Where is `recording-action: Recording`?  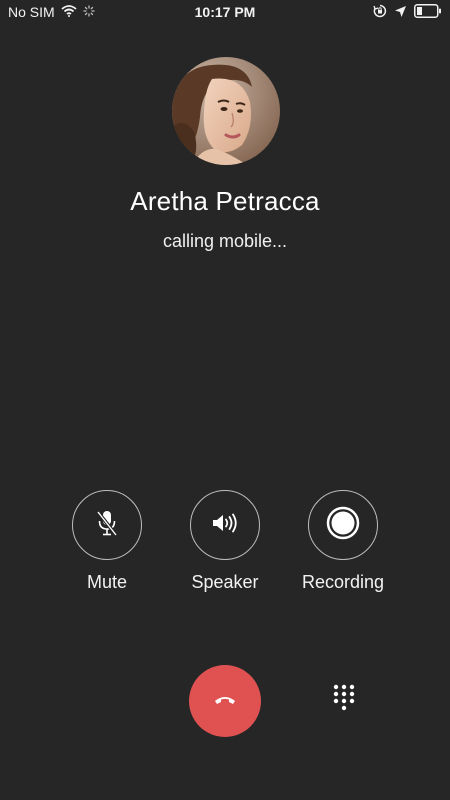 recording-action: Recording is located at coordinates (343, 541).